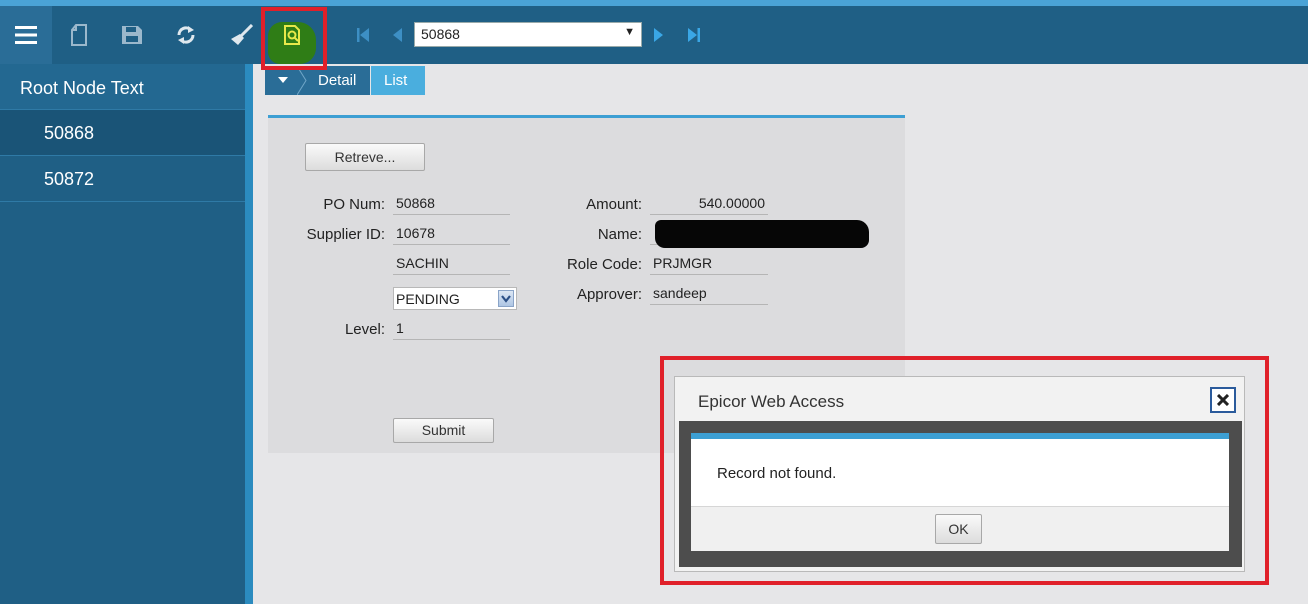  What do you see at coordinates (528, 34) in the screenshot?
I see `record-selector: 50868 ▼` at bounding box center [528, 34].